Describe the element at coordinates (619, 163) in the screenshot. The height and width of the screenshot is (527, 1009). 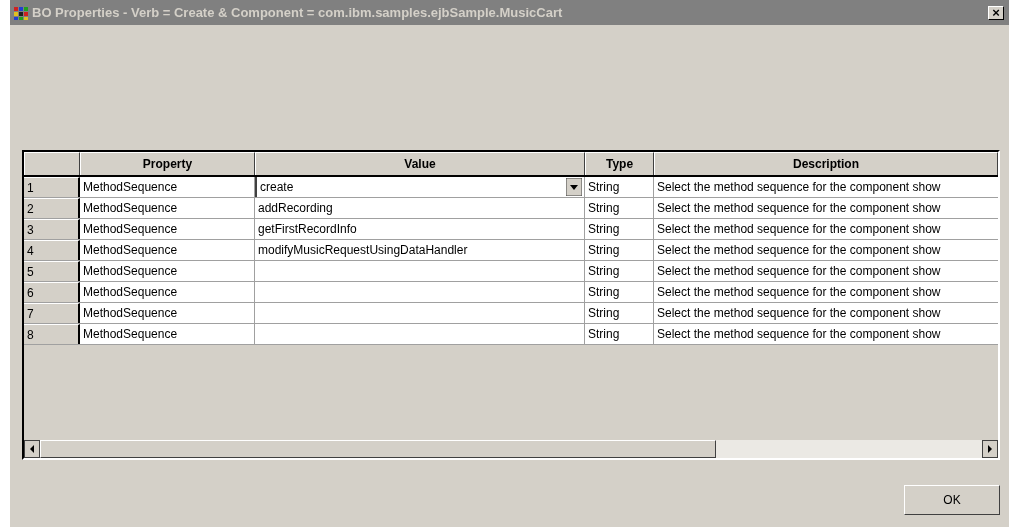
I see `column-header: Type` at that location.